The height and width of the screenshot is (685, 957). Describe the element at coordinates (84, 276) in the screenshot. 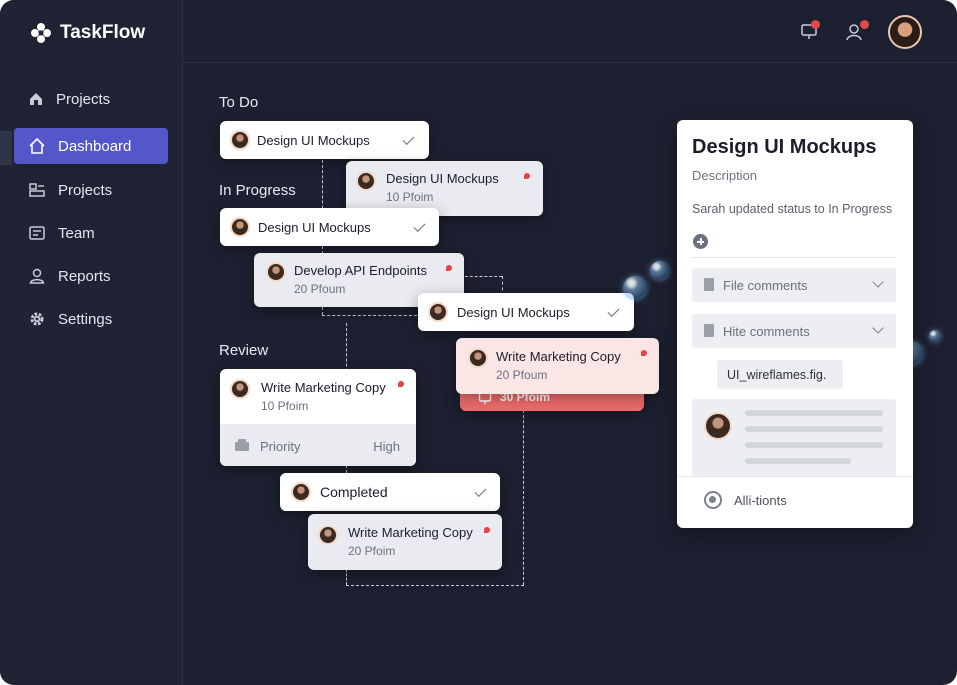

I see `sidebar-item-label: Reports` at that location.